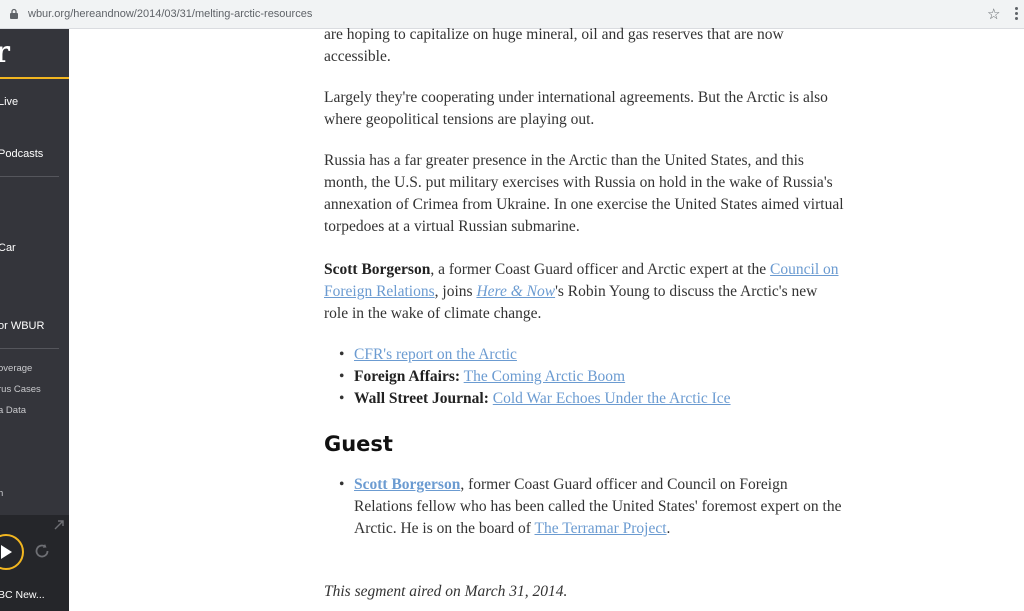 The height and width of the screenshot is (611, 1024). I want to click on sidebar-item-podcasts: Podcasts, so click(21, 154).